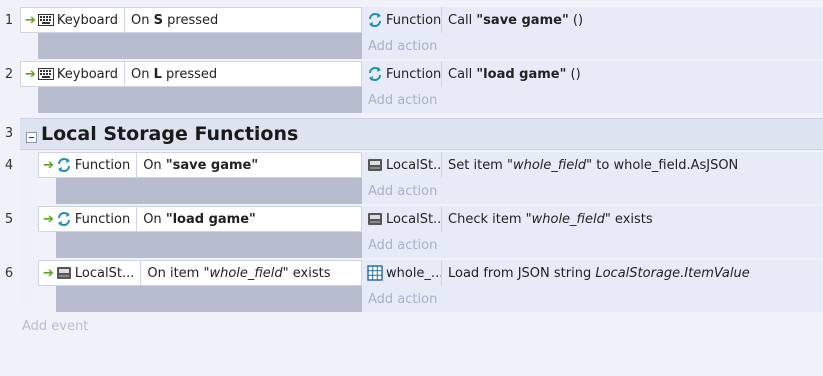 The width and height of the screenshot is (823, 376). Describe the element at coordinates (514, 74) in the screenshot. I see `action-text: Call "load game" ()` at that location.